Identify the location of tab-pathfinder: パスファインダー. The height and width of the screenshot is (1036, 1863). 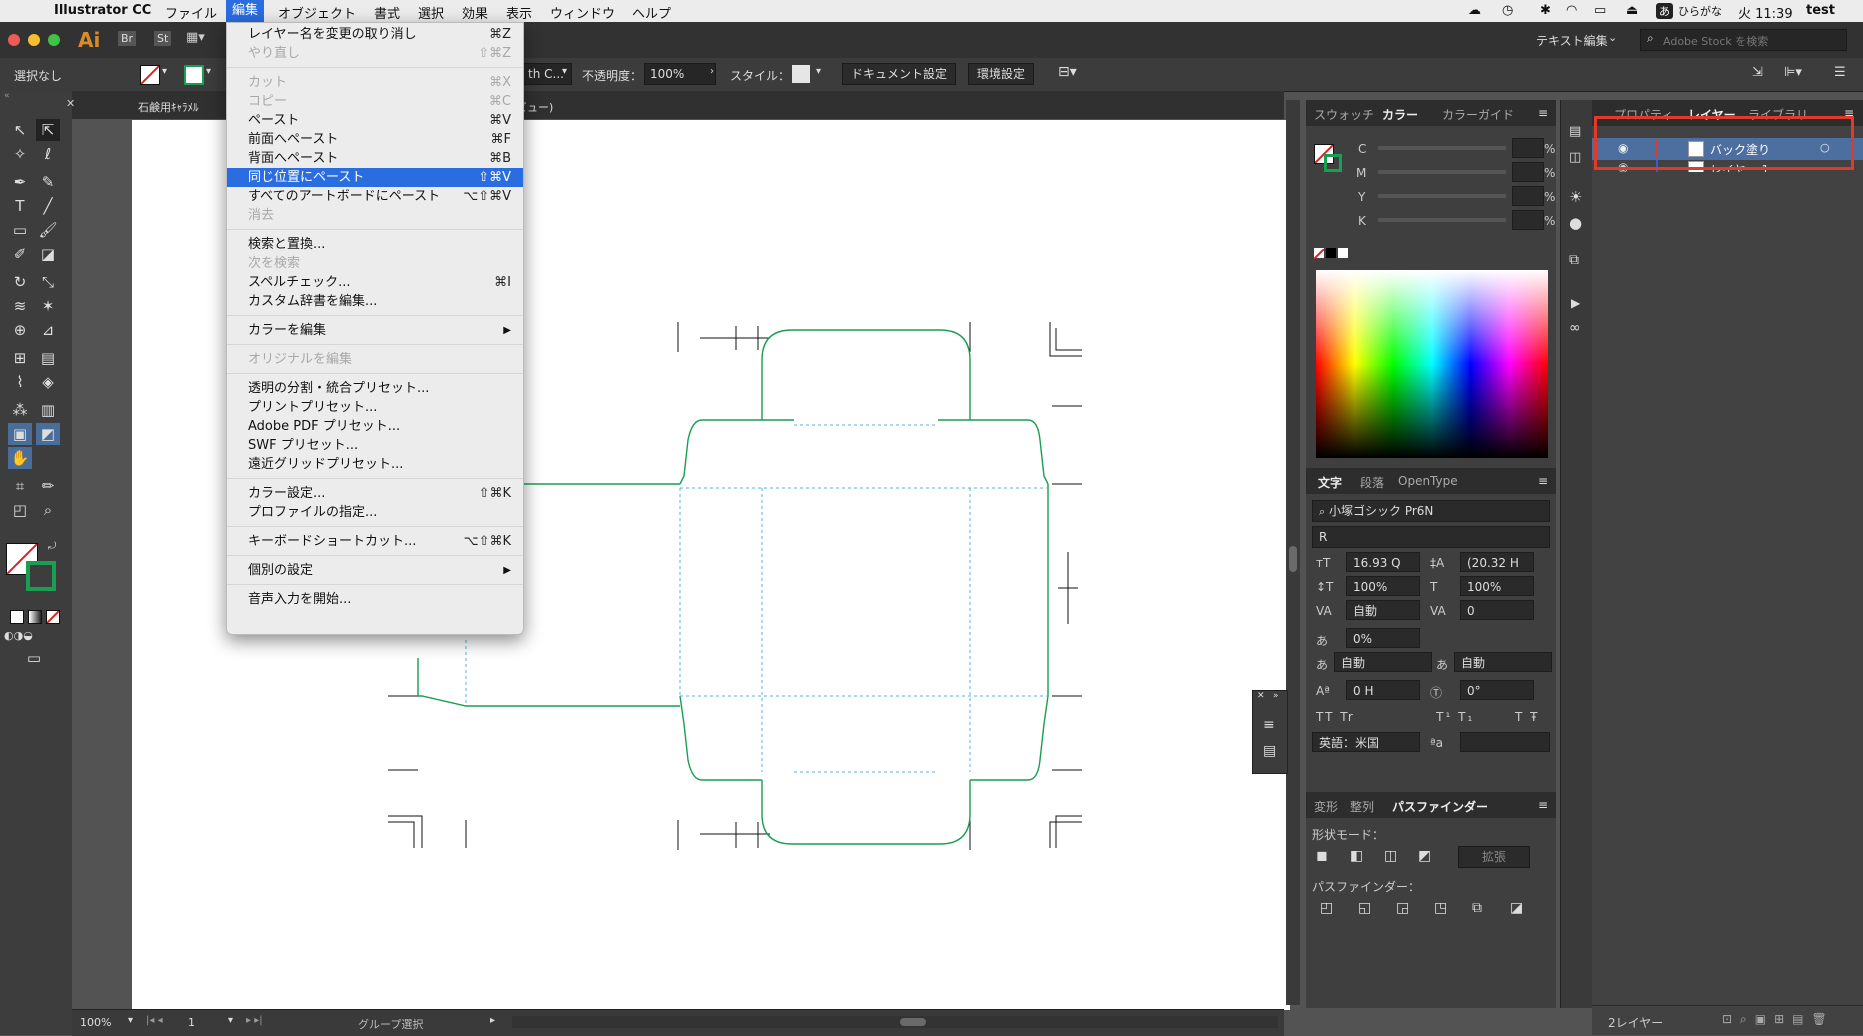
(1440, 806).